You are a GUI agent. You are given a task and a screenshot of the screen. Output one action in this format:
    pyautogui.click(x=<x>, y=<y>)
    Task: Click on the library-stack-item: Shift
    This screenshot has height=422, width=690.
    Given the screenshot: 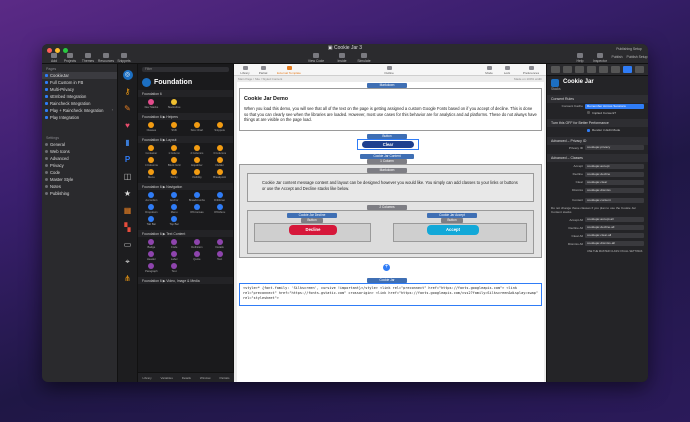 What is the action you would take?
    pyautogui.click(x=174, y=127)
    